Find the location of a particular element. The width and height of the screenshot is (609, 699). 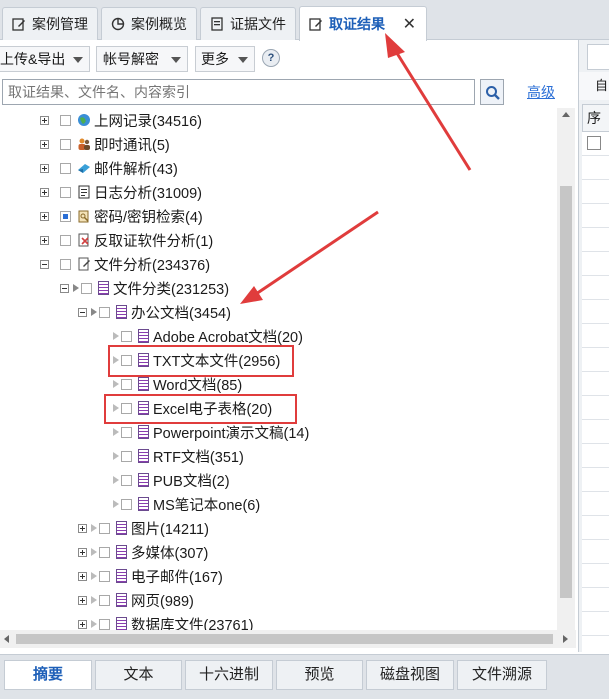

help-button: ? is located at coordinates (271, 58).